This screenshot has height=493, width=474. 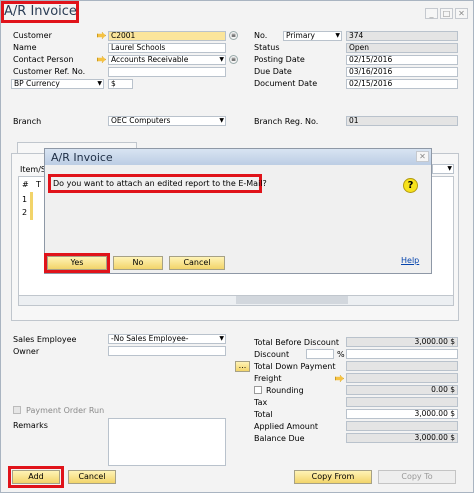 I want to click on maximize-icon: □, so click(x=446, y=13).